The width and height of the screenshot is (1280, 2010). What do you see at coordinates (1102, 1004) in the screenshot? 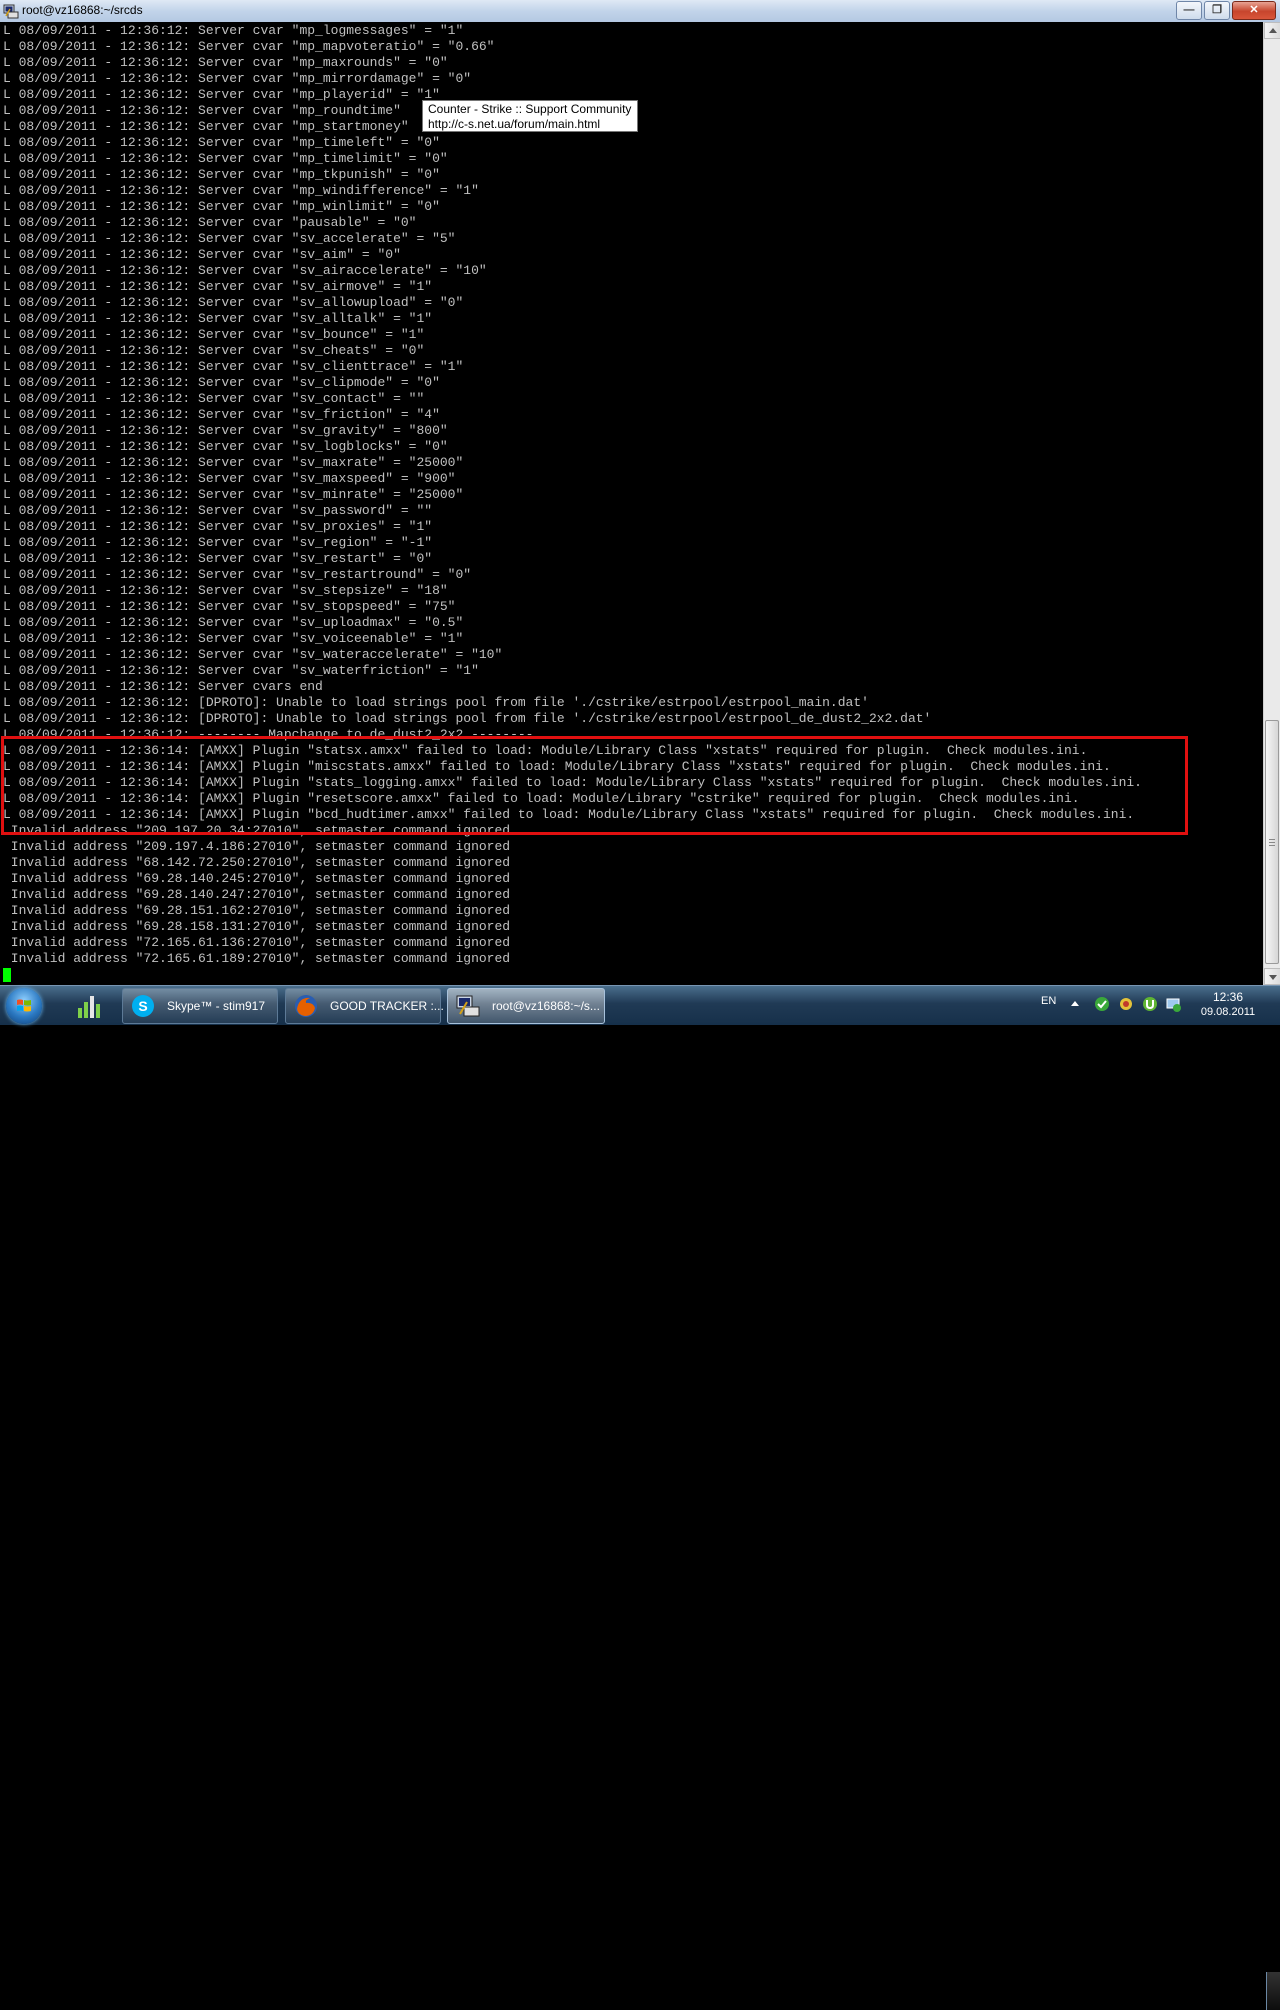
I see `shield-check-icon` at bounding box center [1102, 1004].